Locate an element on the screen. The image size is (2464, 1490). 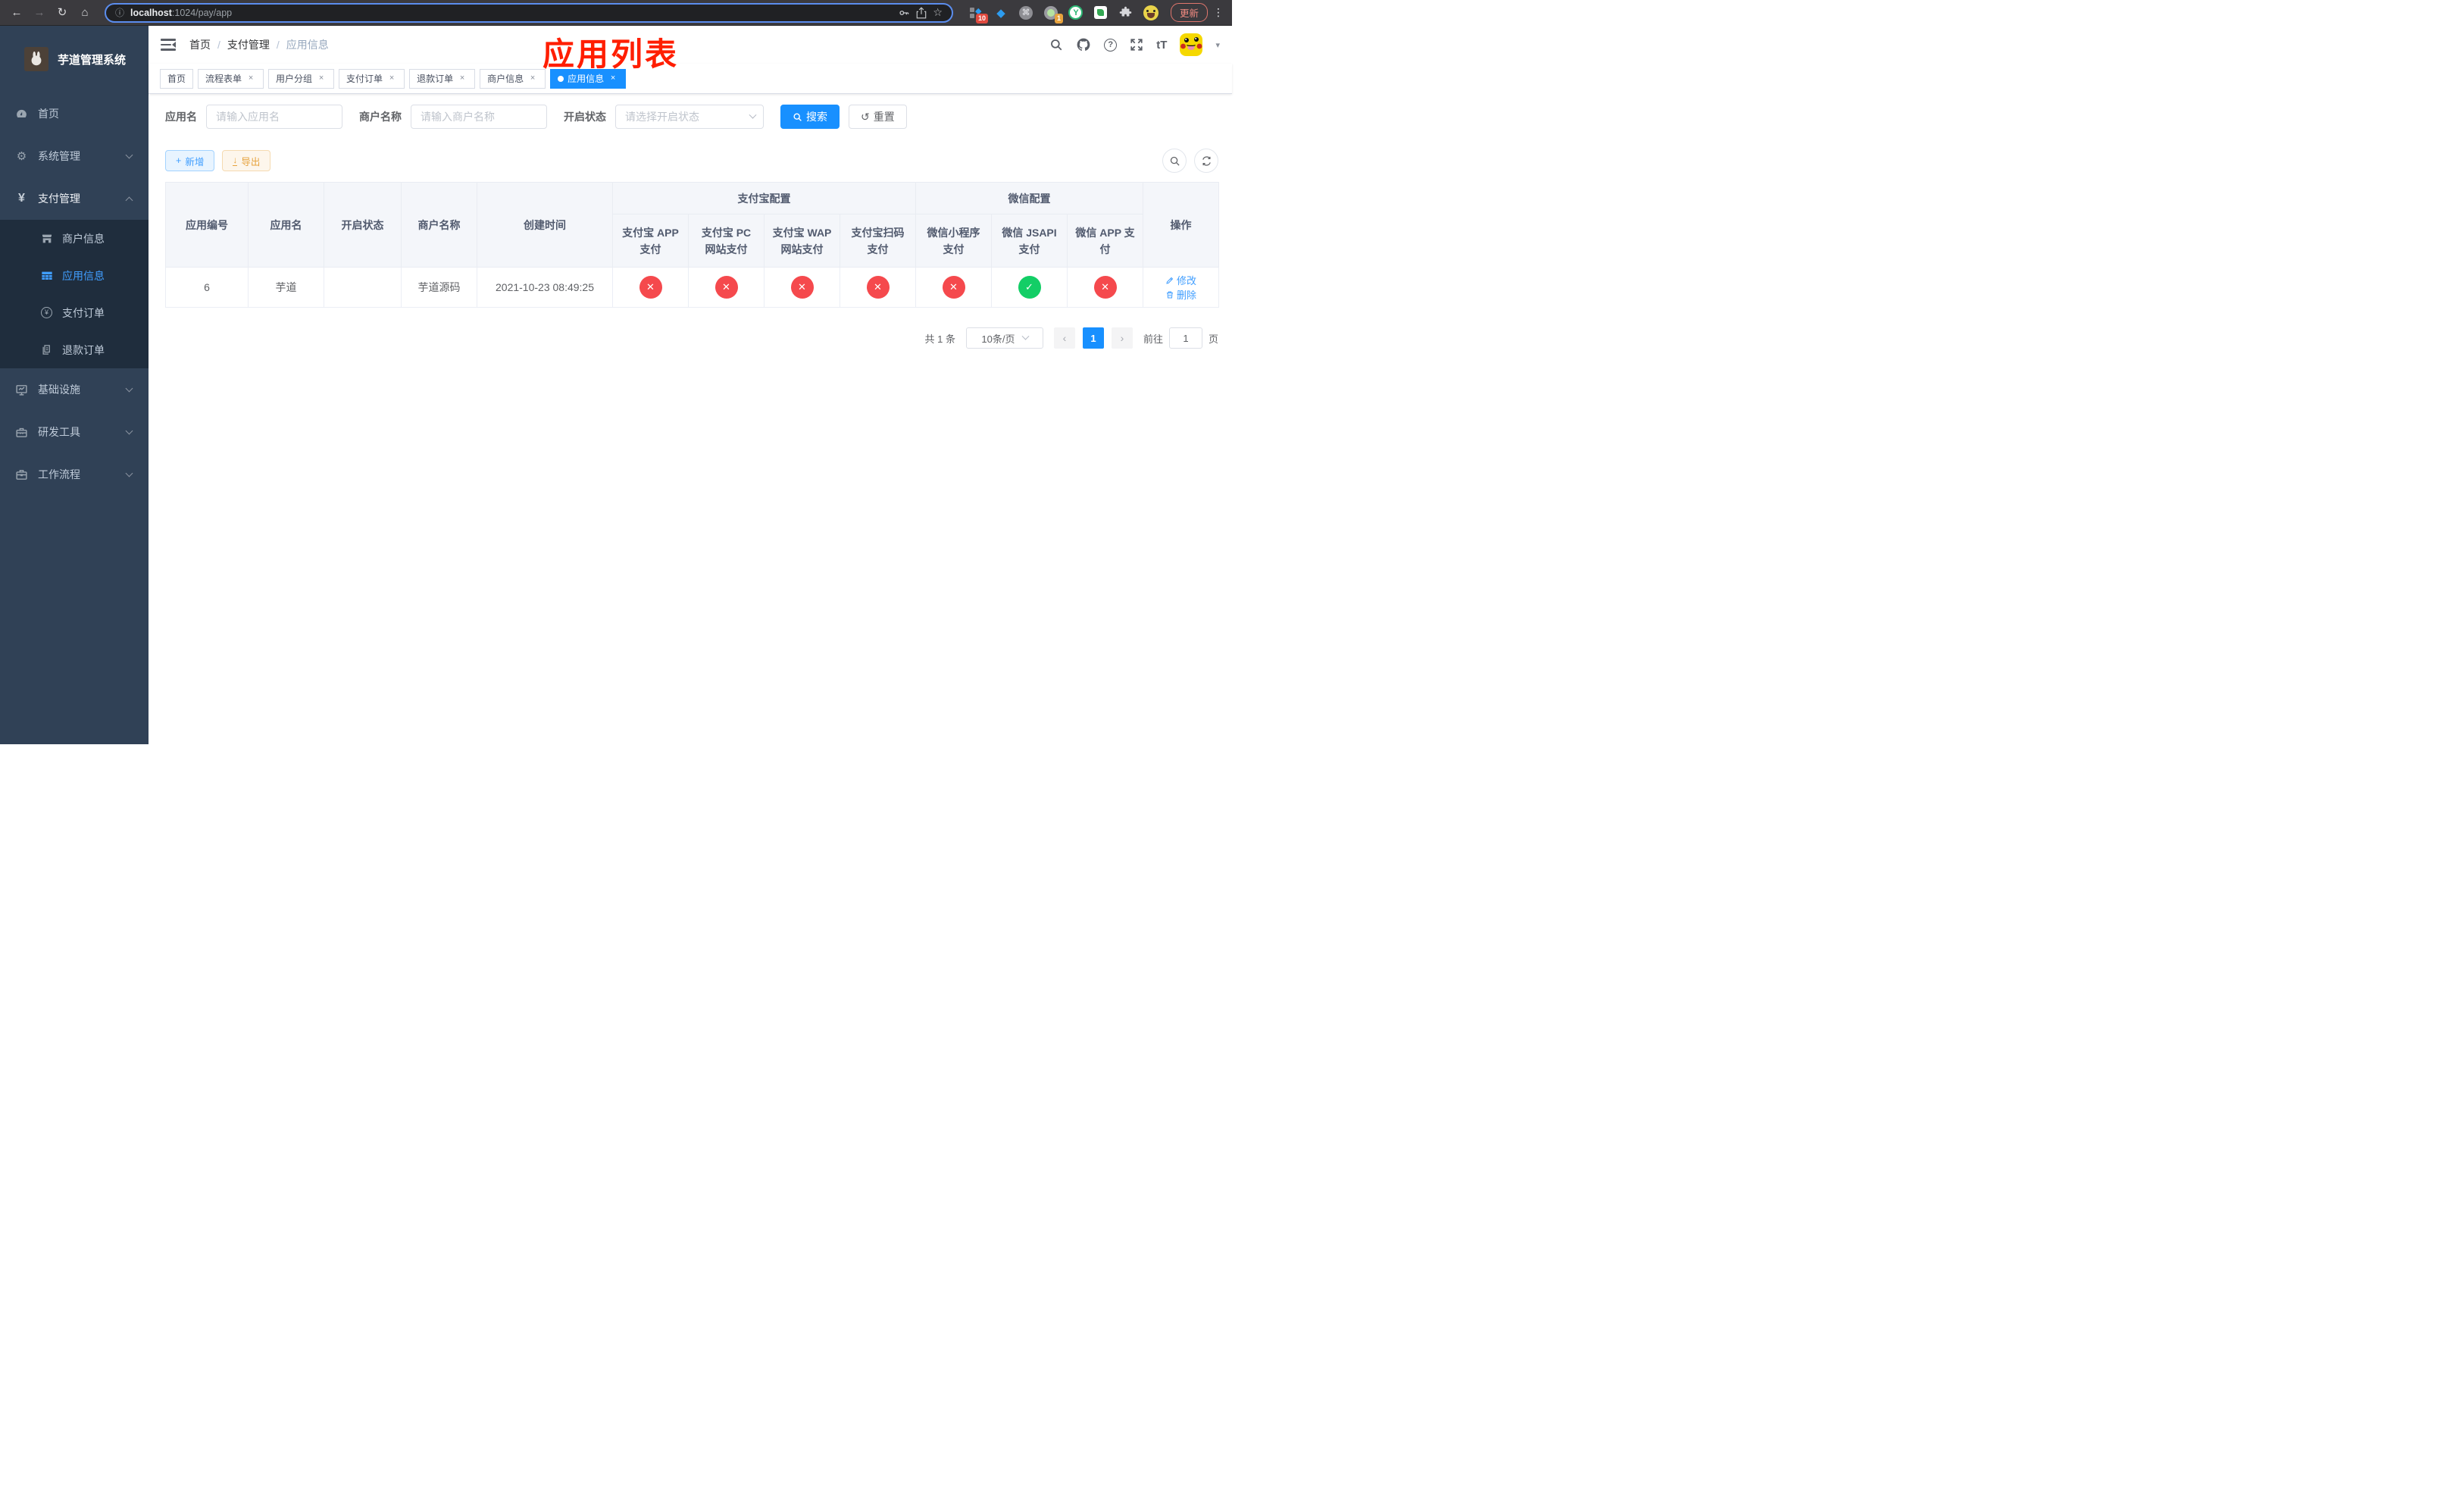
breadcrumb: 首页 / 支付管理 / 应用信息 is located at coordinates (259, 44).